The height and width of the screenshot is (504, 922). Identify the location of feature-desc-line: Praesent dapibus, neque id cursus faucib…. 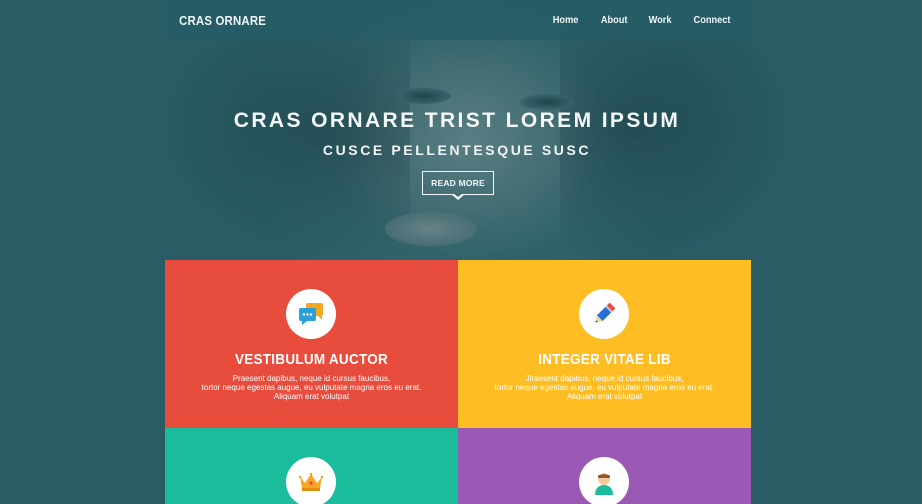
(311, 378).